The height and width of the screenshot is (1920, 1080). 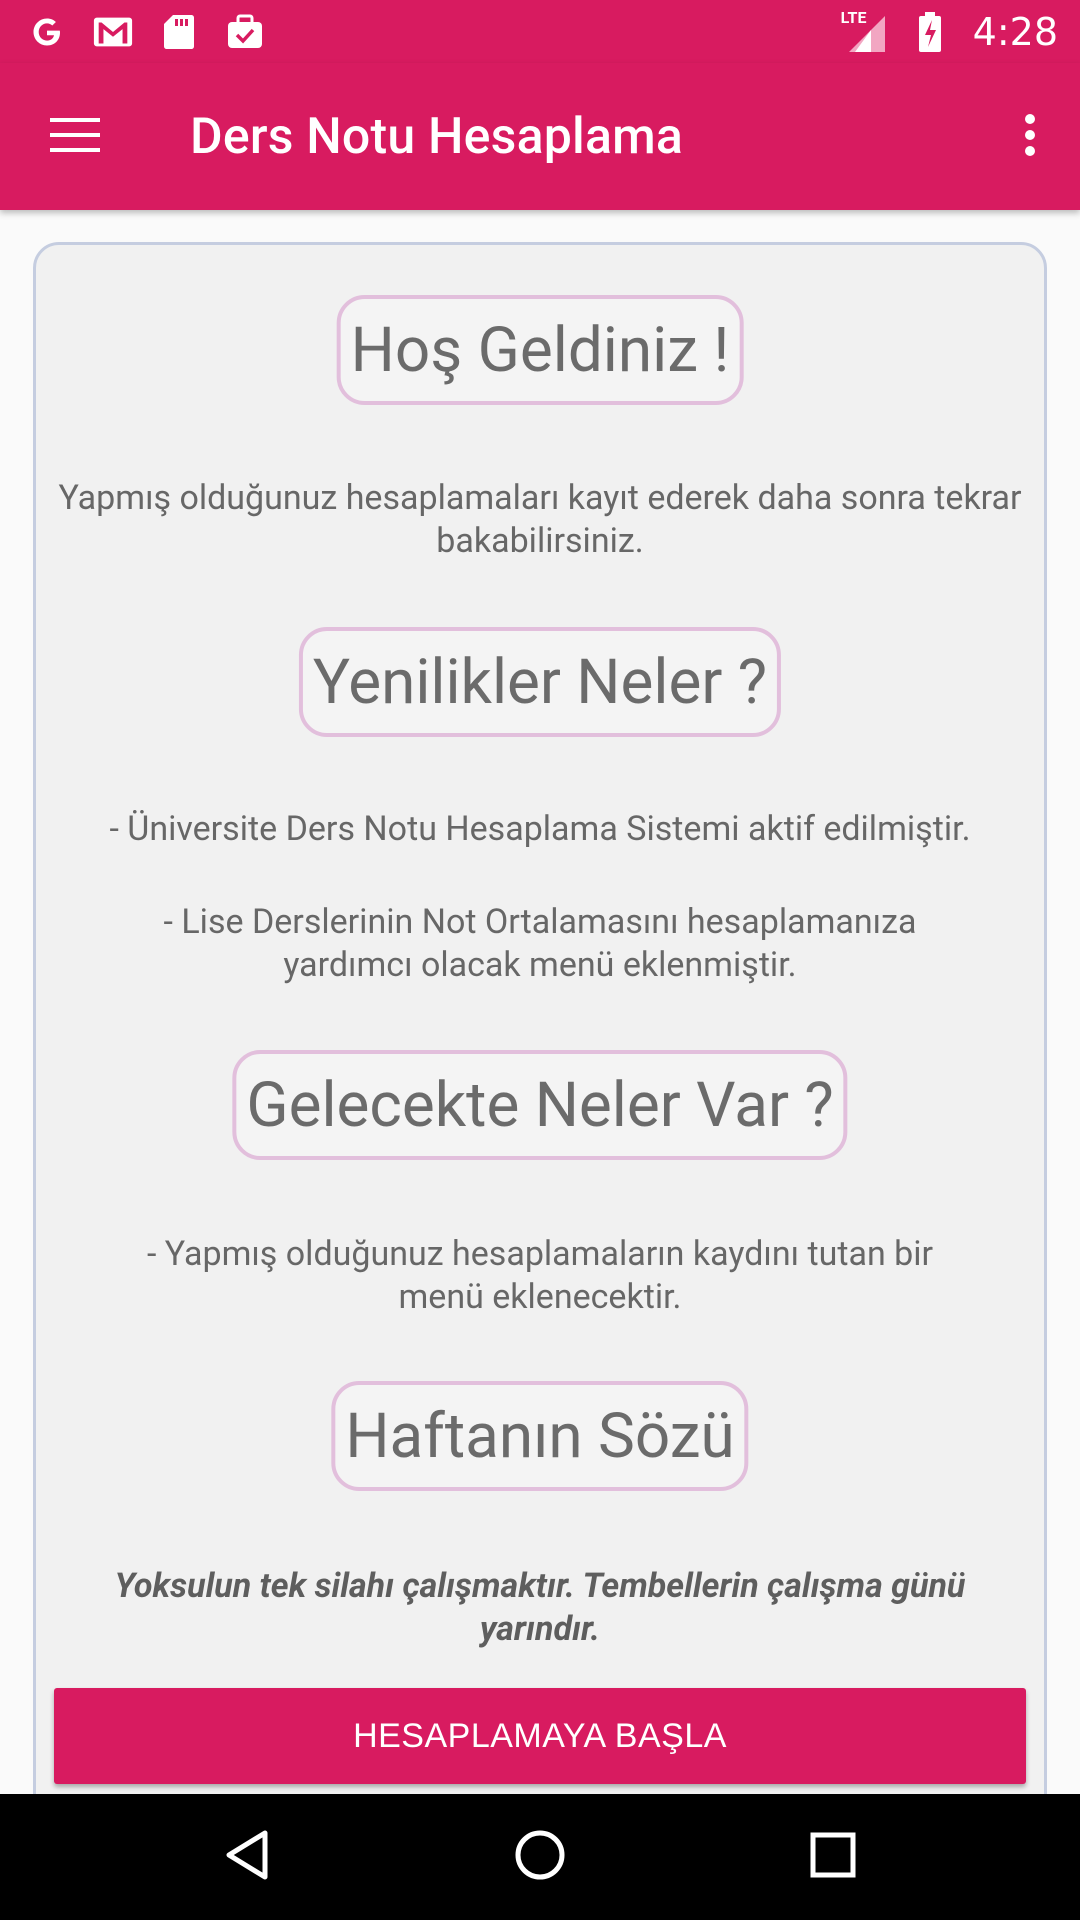 I want to click on back-icon, so click(x=247, y=1857).